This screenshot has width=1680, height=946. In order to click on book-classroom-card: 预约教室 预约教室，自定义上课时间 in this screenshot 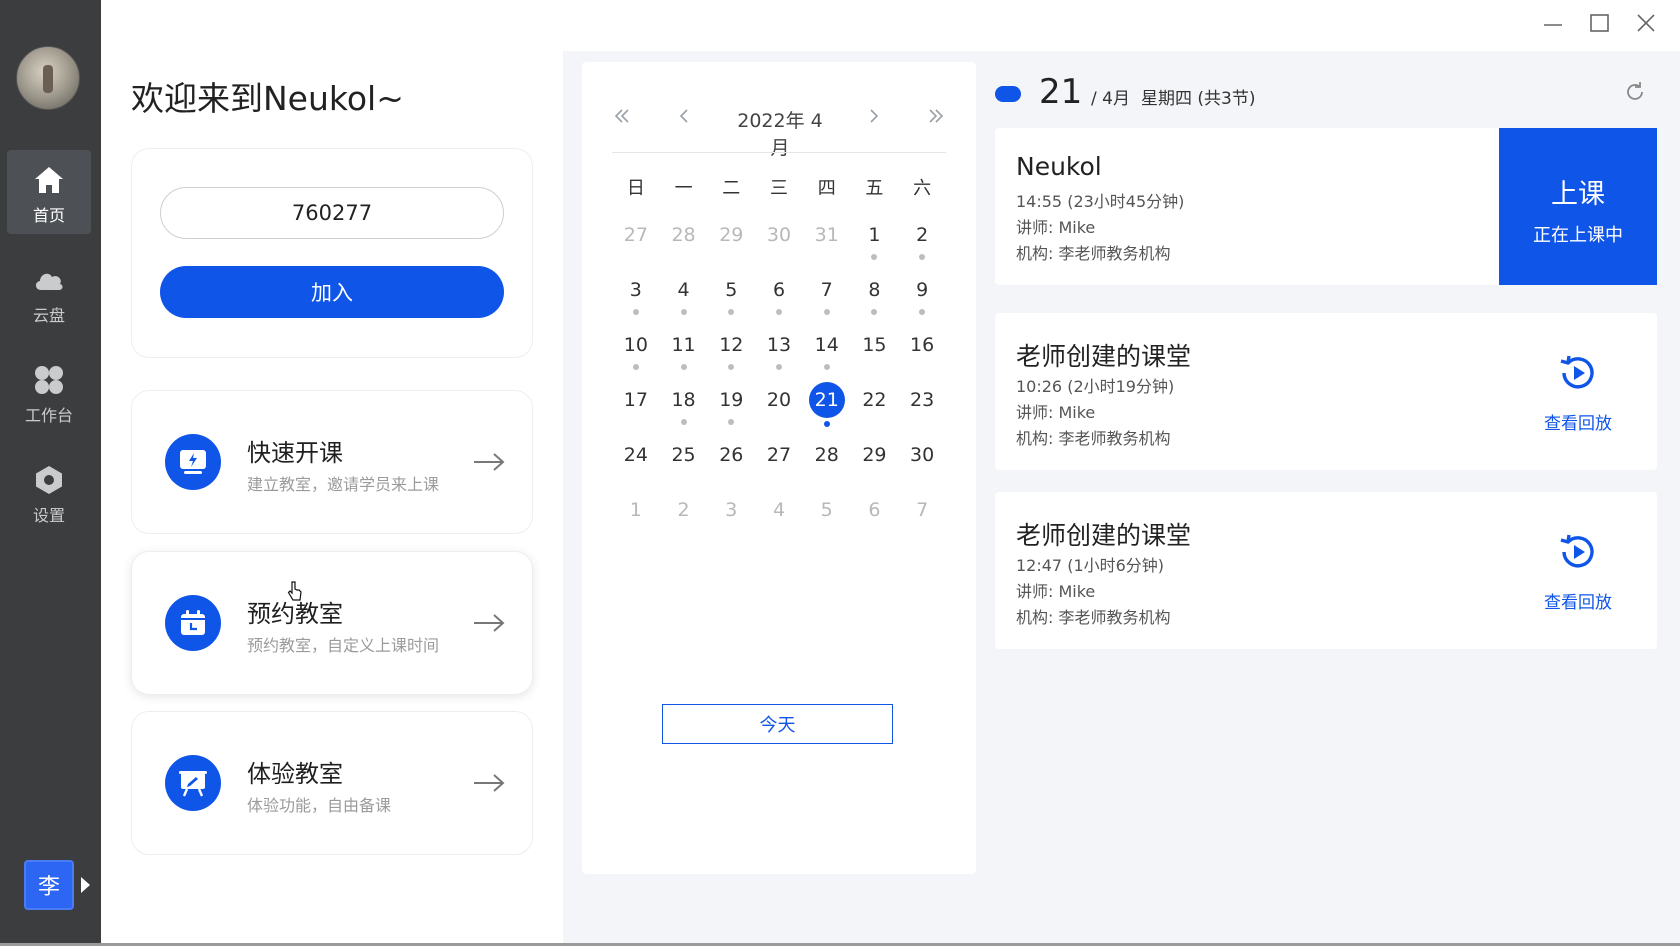, I will do `click(332, 623)`.